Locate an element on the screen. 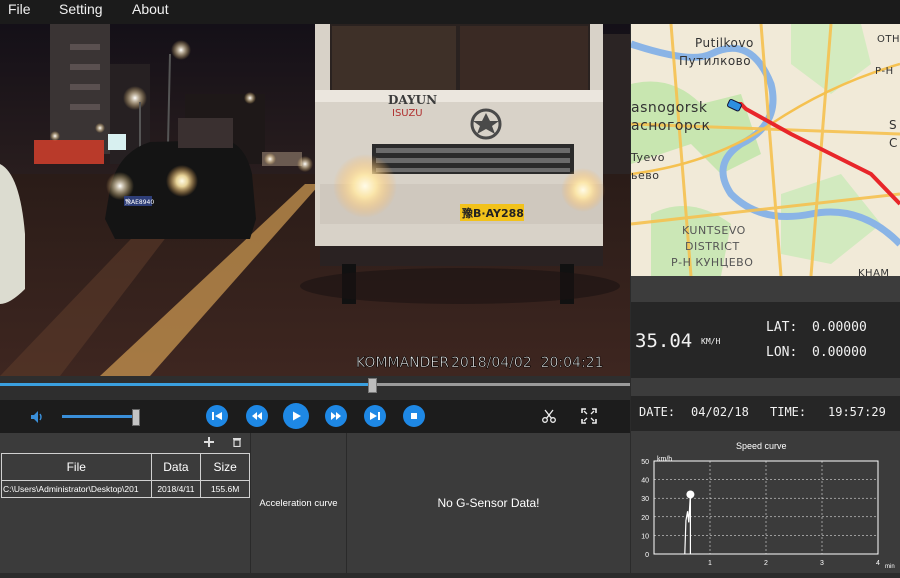 The width and height of the screenshot is (900, 578). y-tick-label: 10 is located at coordinates (645, 536).